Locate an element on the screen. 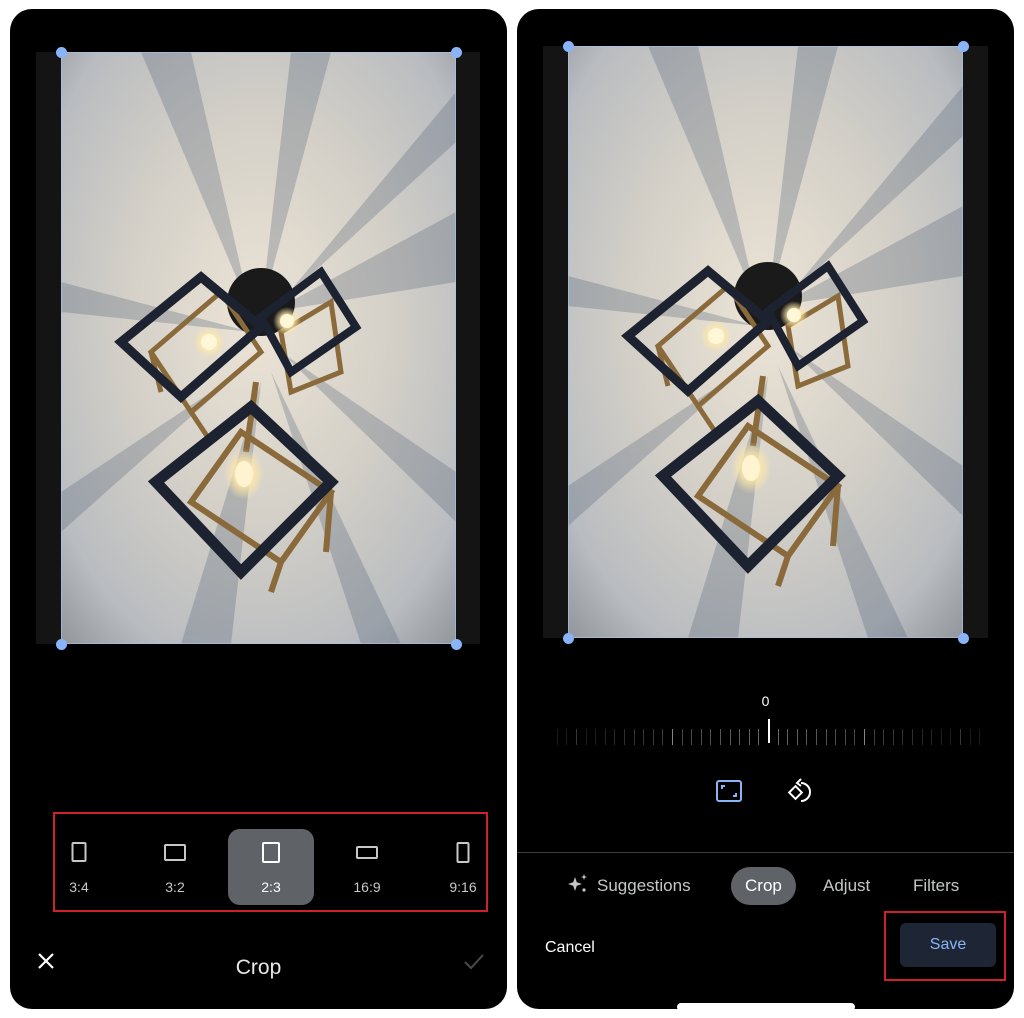 This screenshot has width=1024, height=1018. rotate-button is located at coordinates (801, 791).